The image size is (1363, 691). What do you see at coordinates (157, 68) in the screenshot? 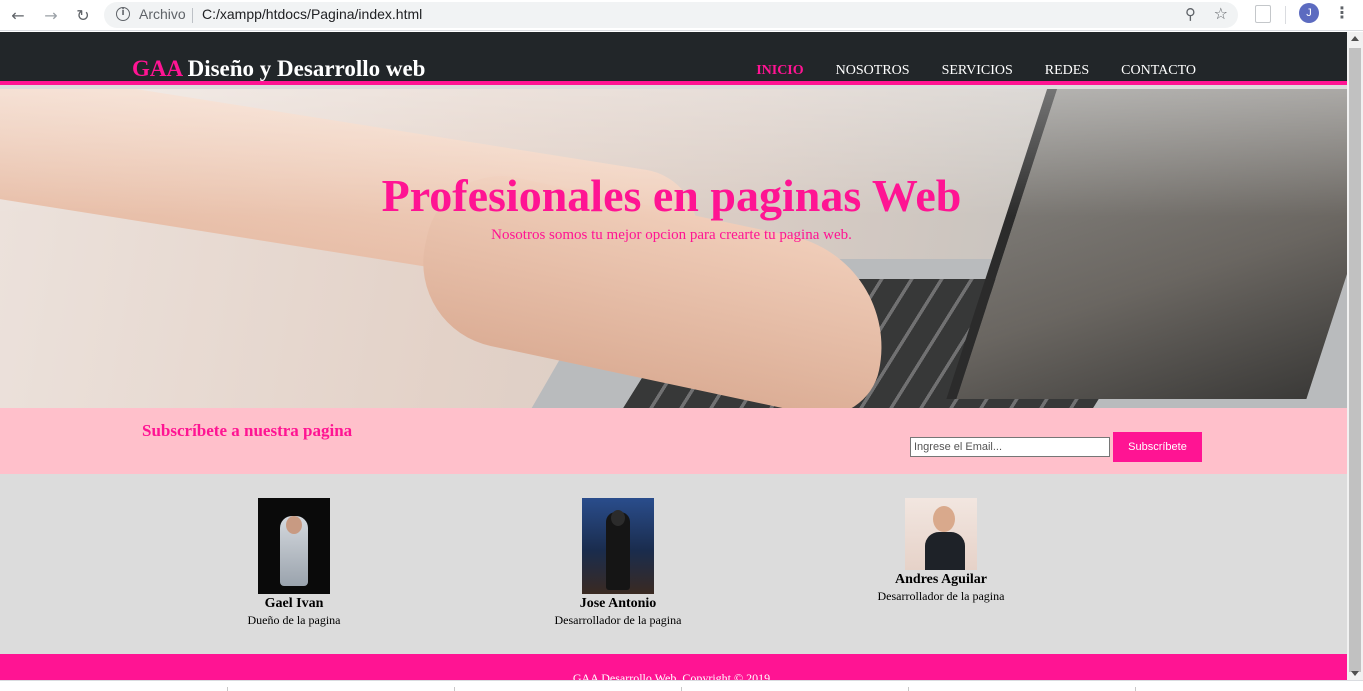
I see `logo-brand: GAA` at bounding box center [157, 68].